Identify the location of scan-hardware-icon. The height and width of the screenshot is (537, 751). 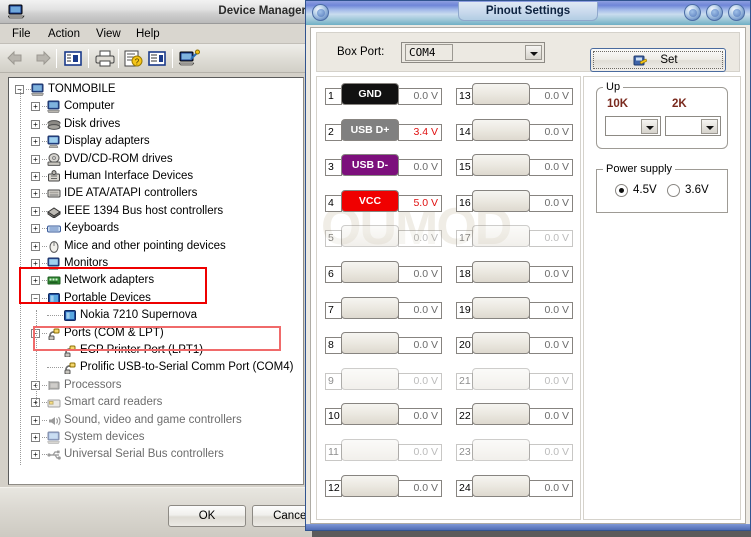
(189, 58).